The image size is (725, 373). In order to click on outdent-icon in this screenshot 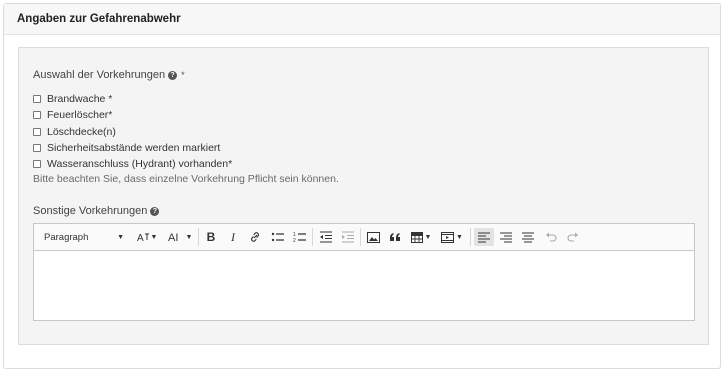, I will do `click(325, 237)`.